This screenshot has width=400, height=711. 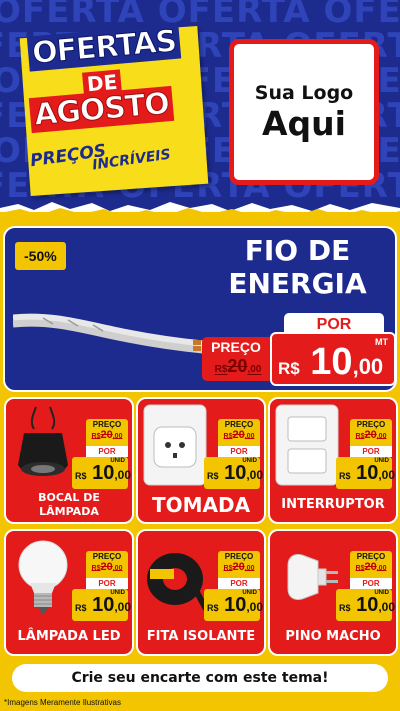 What do you see at coordinates (175, 445) in the screenshot?
I see `power-outlet-icon` at bounding box center [175, 445].